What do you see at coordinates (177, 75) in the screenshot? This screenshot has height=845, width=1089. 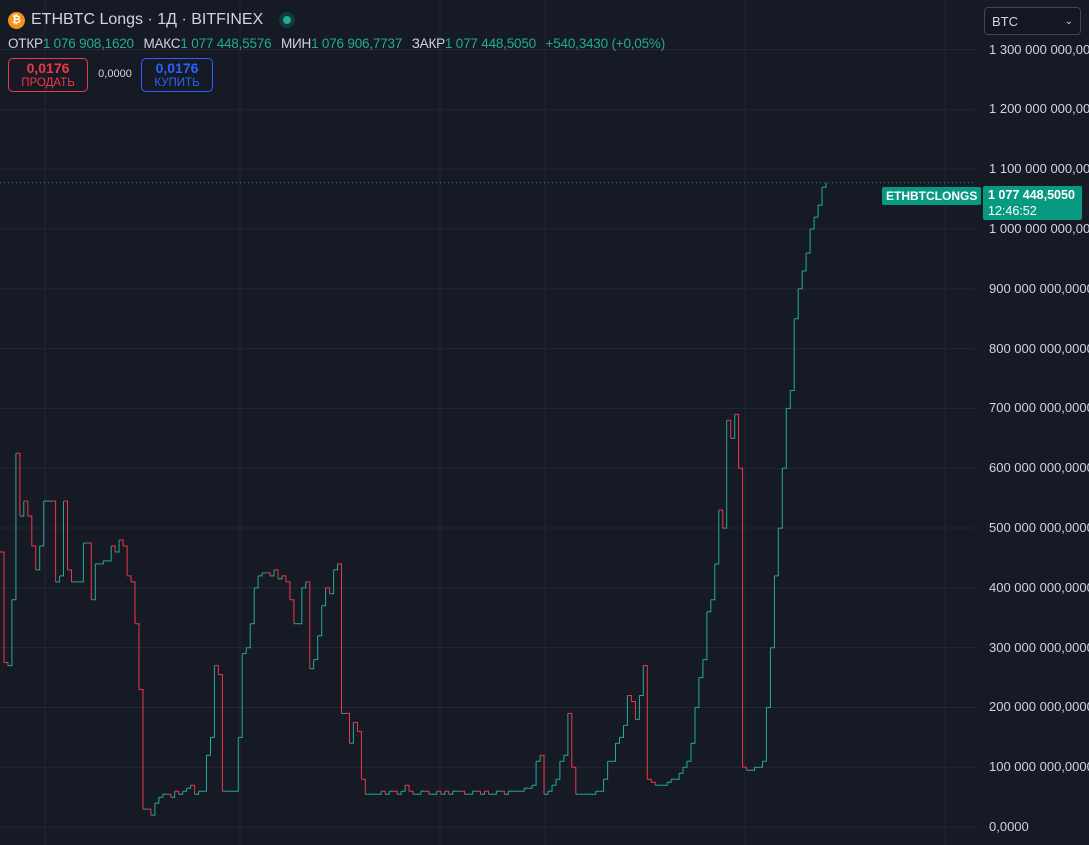 I see `buy-button: 0,0176 КУПИТЬ` at bounding box center [177, 75].